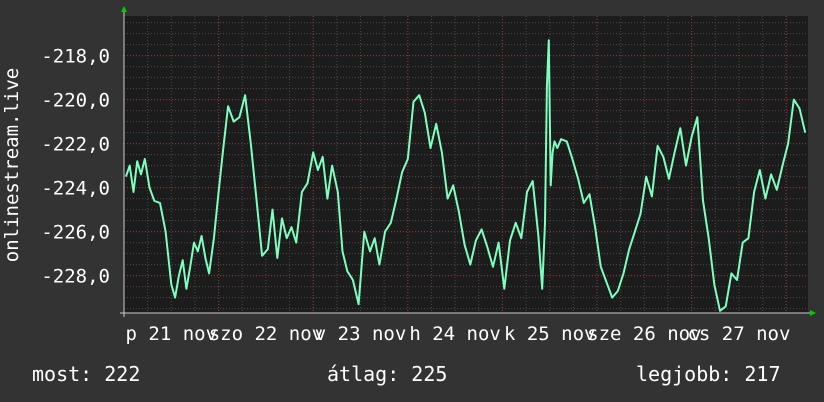 This screenshot has width=824, height=402. I want to click on best-value: 217, so click(762, 374).